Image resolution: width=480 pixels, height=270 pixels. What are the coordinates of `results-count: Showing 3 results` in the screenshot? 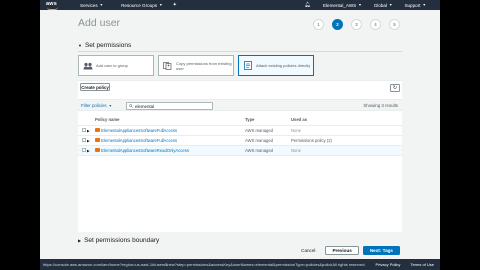 It's located at (380, 105).